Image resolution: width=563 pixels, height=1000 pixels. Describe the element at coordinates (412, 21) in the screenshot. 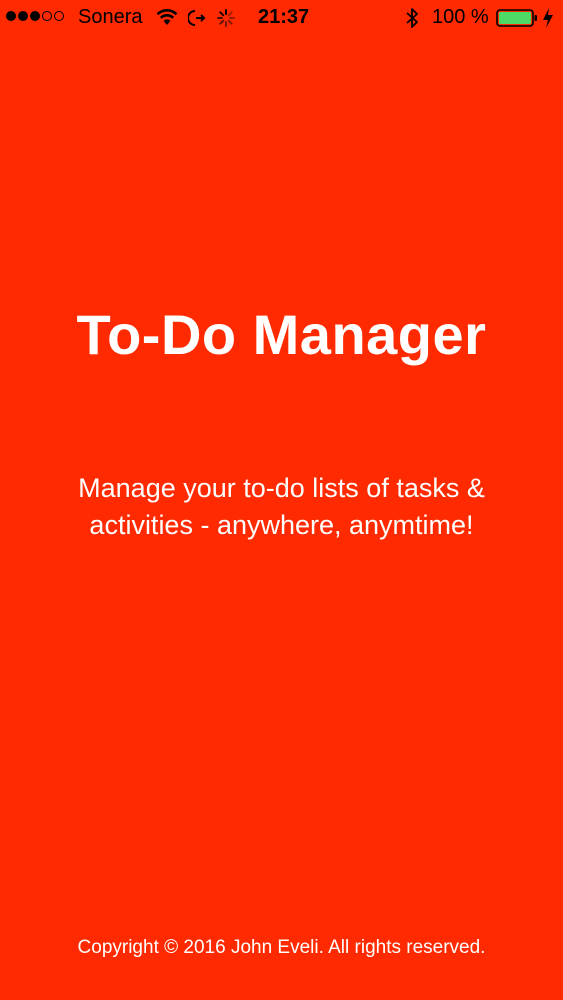

I see `bluetooth-icon` at that location.